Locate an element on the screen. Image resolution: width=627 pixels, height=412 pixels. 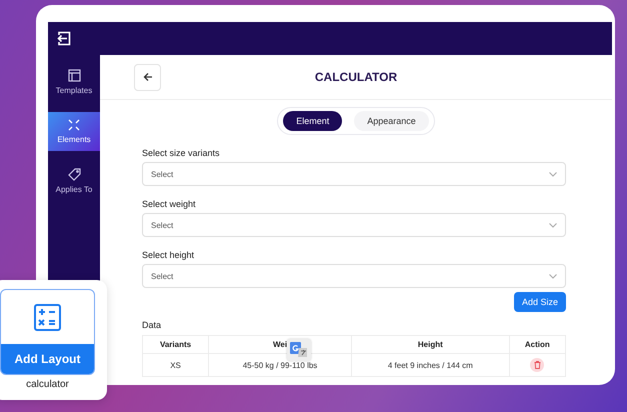
sidebar-item: Applies To is located at coordinates (74, 181).